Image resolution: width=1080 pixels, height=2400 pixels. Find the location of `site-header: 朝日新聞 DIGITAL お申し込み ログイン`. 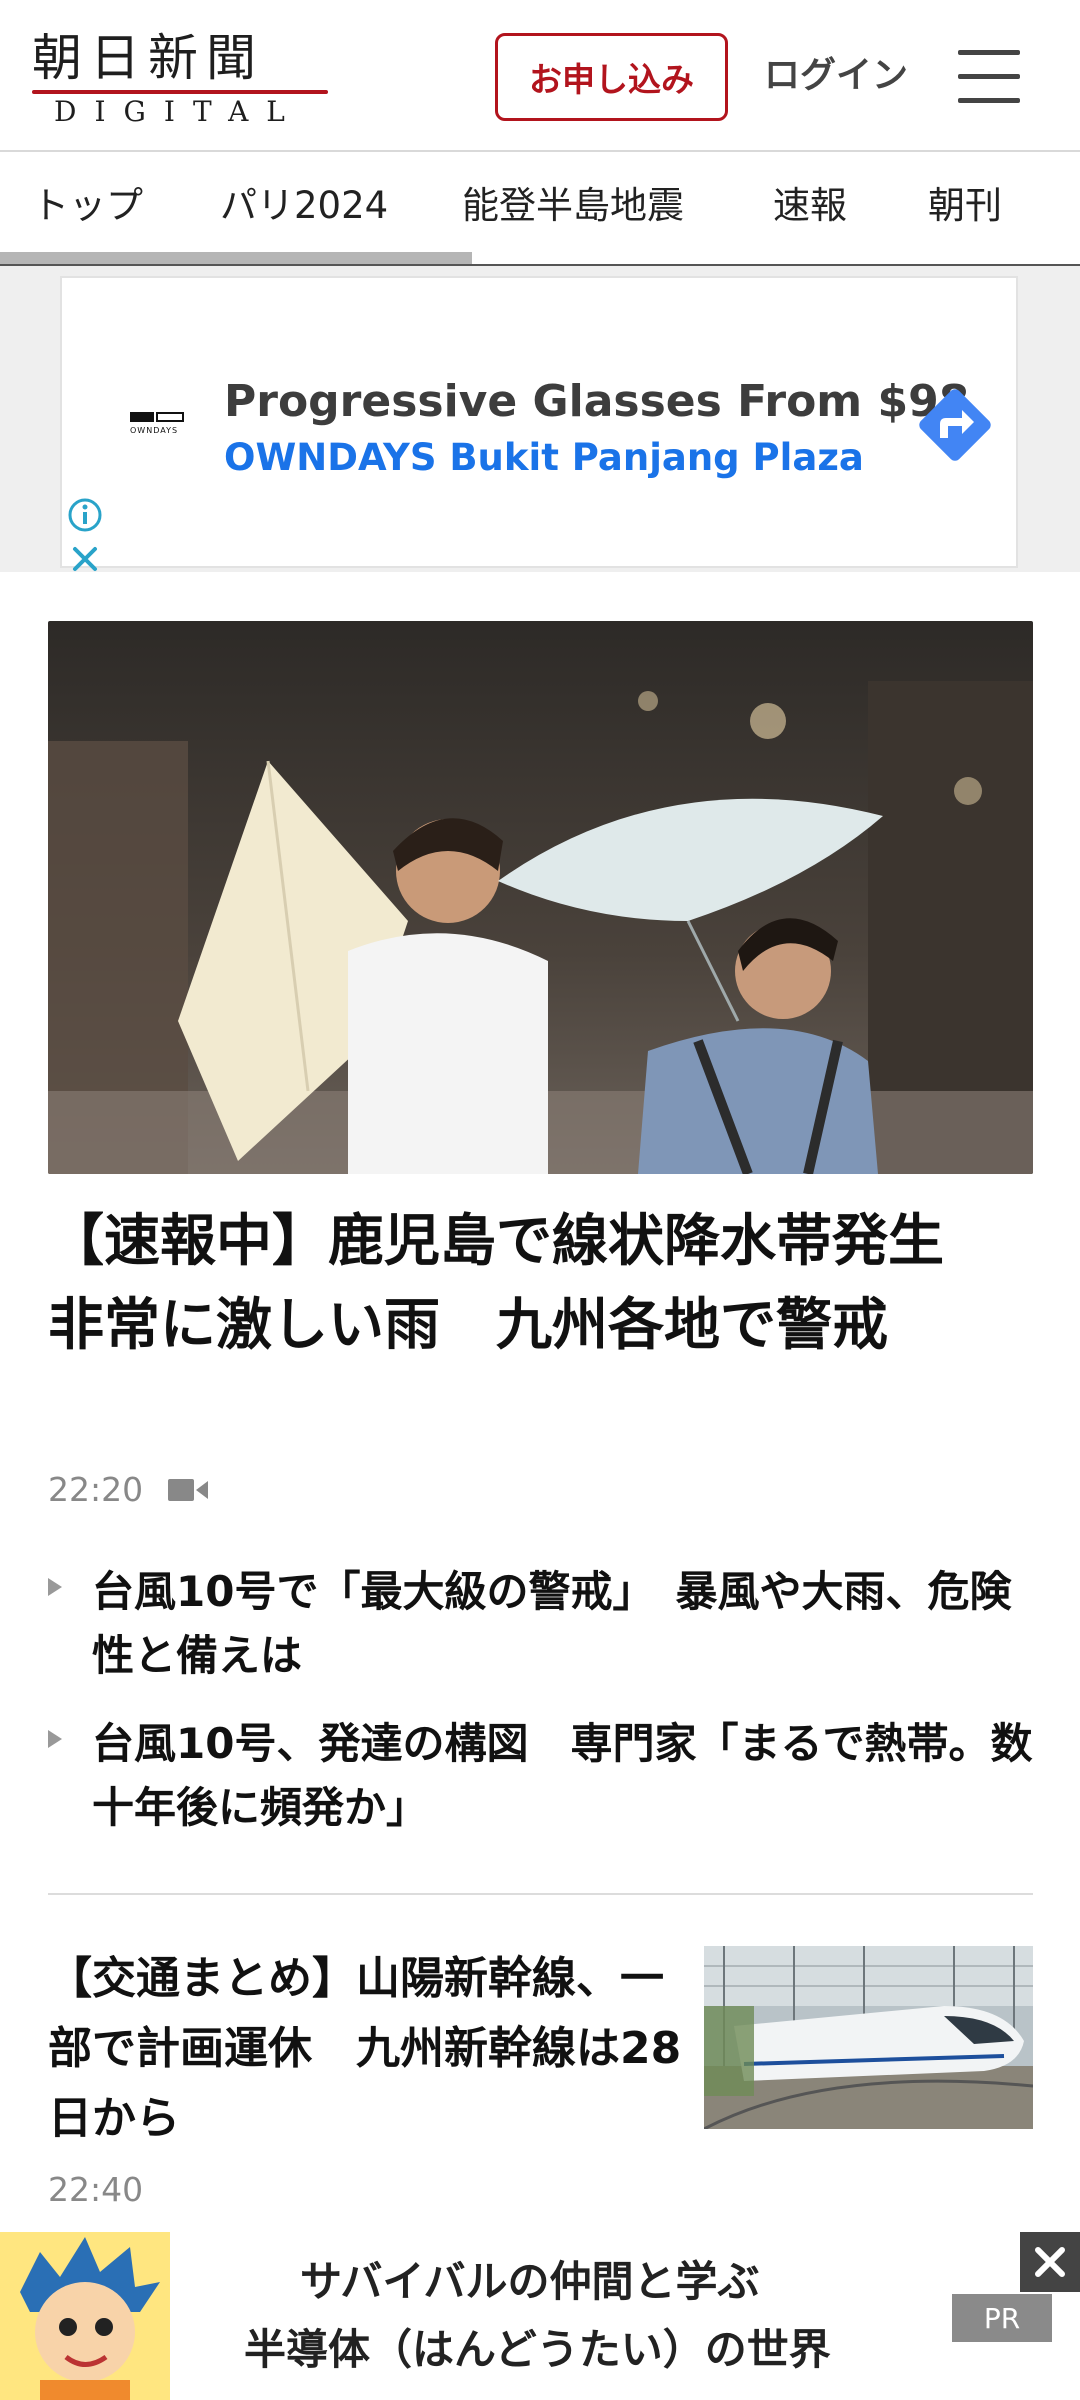

site-header: 朝日新聞 DIGITAL お申し込み ログイン is located at coordinates (540, 76).